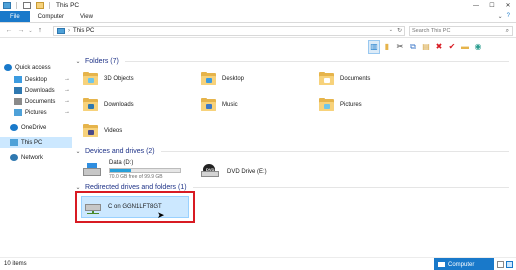 This screenshot has height=270, width=516. Describe the element at coordinates (36, 157) in the screenshot. I see `sidebar-item-network: Network` at that location.